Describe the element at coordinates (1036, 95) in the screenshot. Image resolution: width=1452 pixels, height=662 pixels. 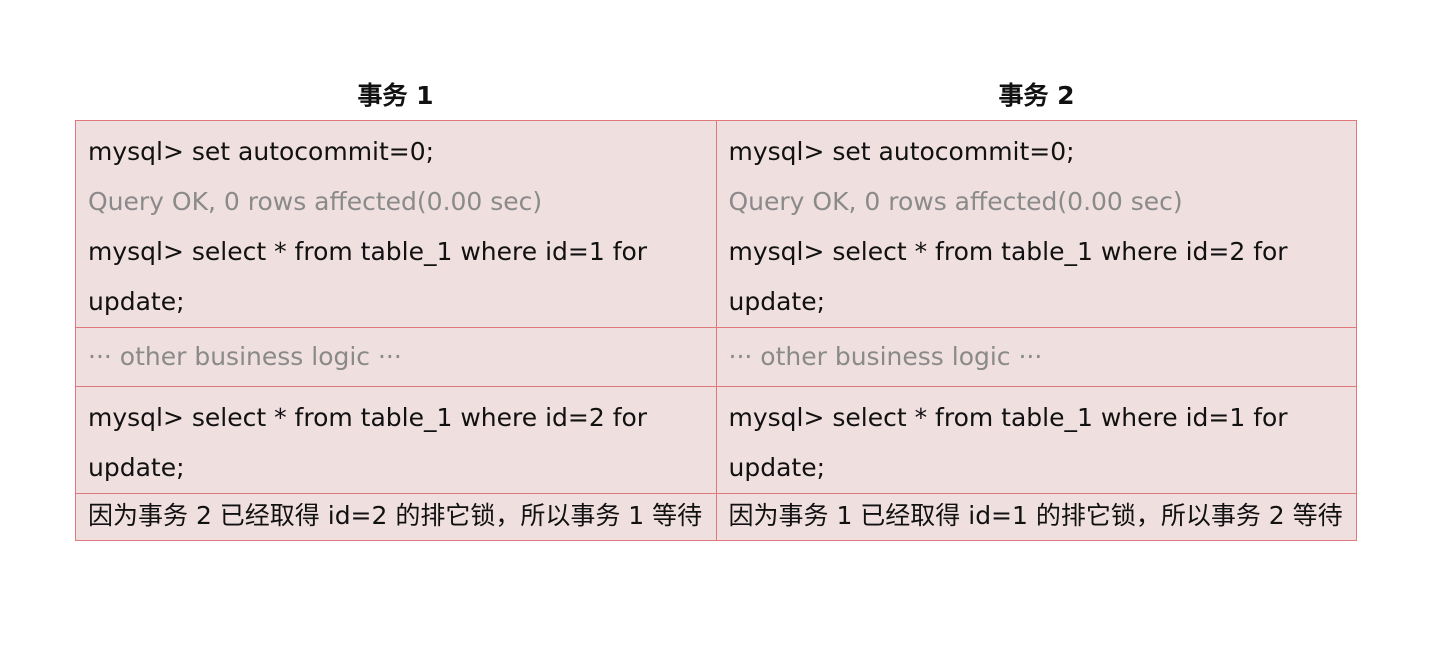
I see `header-tx2: 事务 2` at that location.